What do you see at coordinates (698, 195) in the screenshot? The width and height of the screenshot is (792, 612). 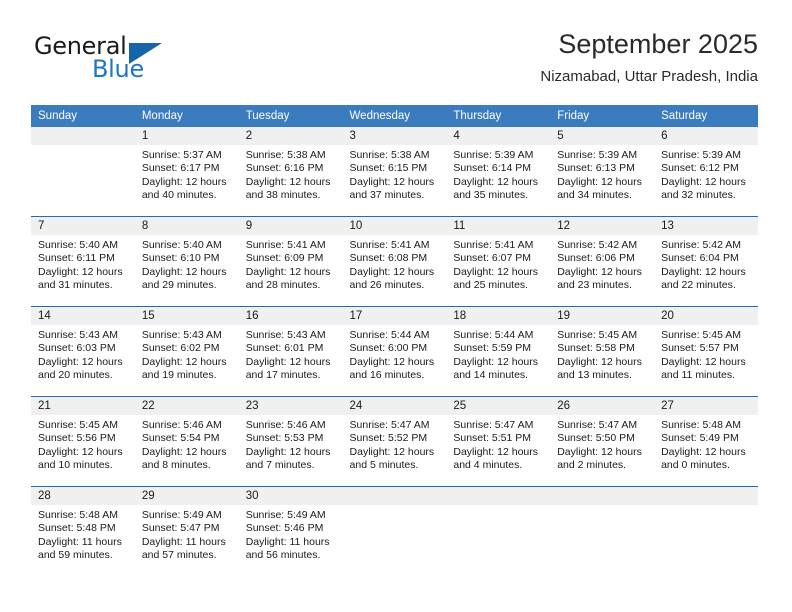 I see `daylight-duration-line2: and 32 minutes.` at bounding box center [698, 195].